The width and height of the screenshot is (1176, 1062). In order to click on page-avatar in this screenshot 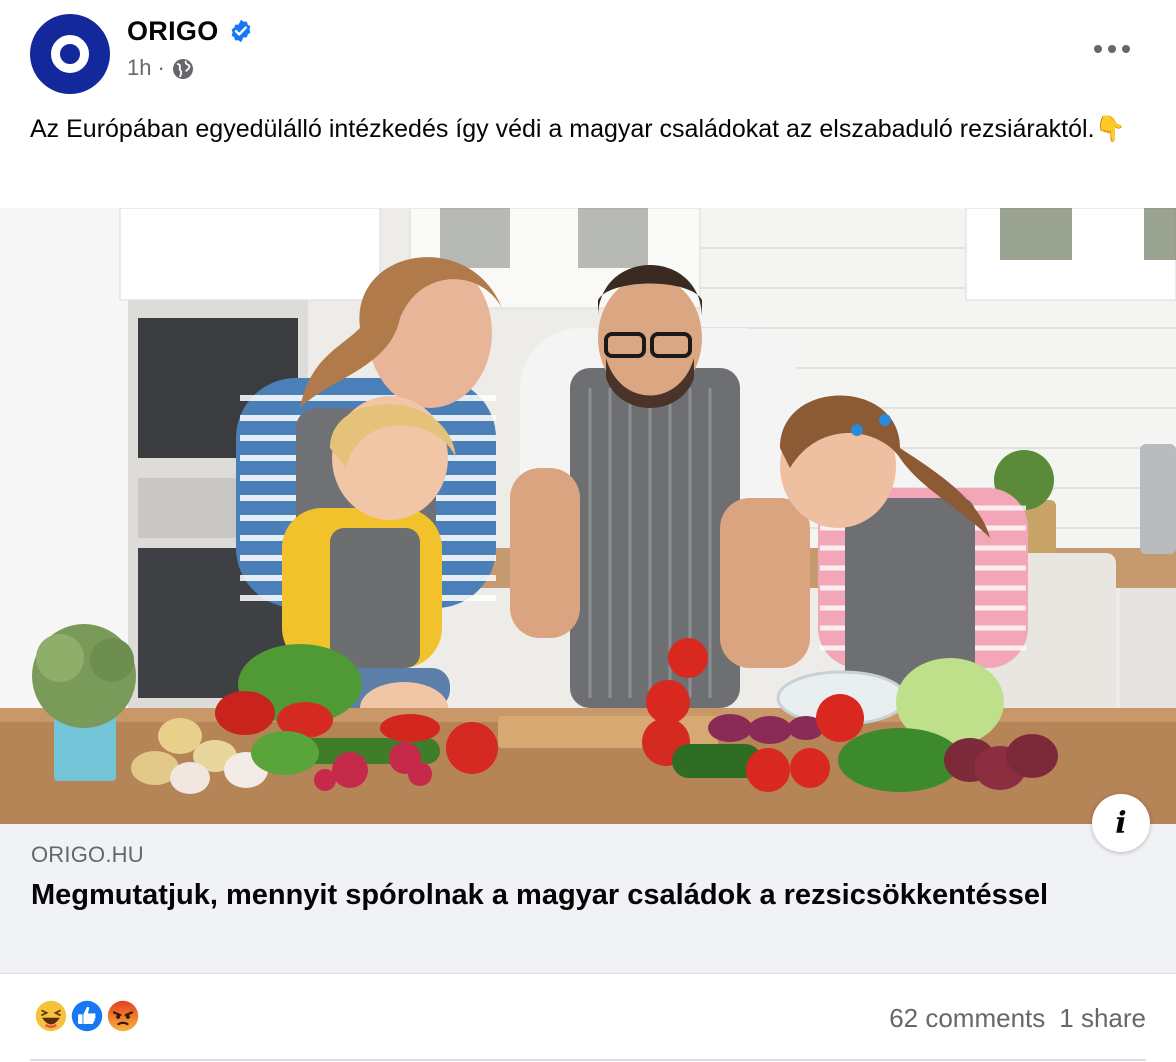, I will do `click(70, 54)`.